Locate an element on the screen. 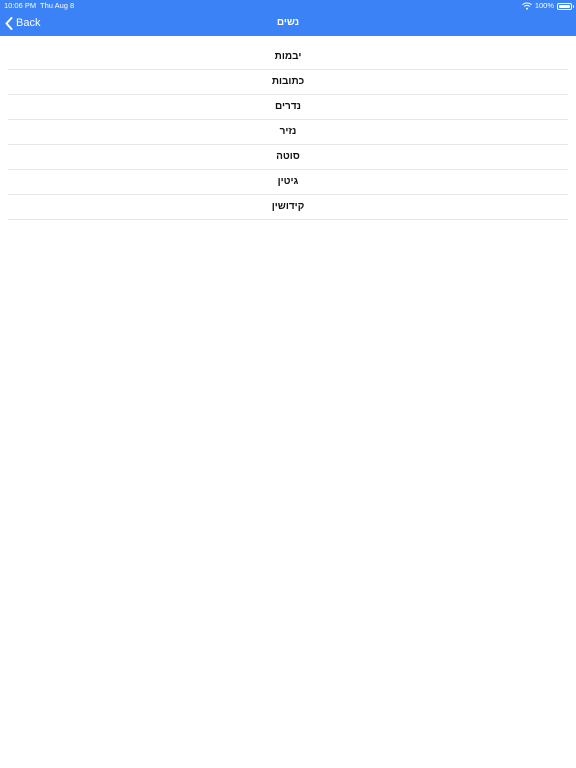  battery-percent: 100% is located at coordinates (544, 5).